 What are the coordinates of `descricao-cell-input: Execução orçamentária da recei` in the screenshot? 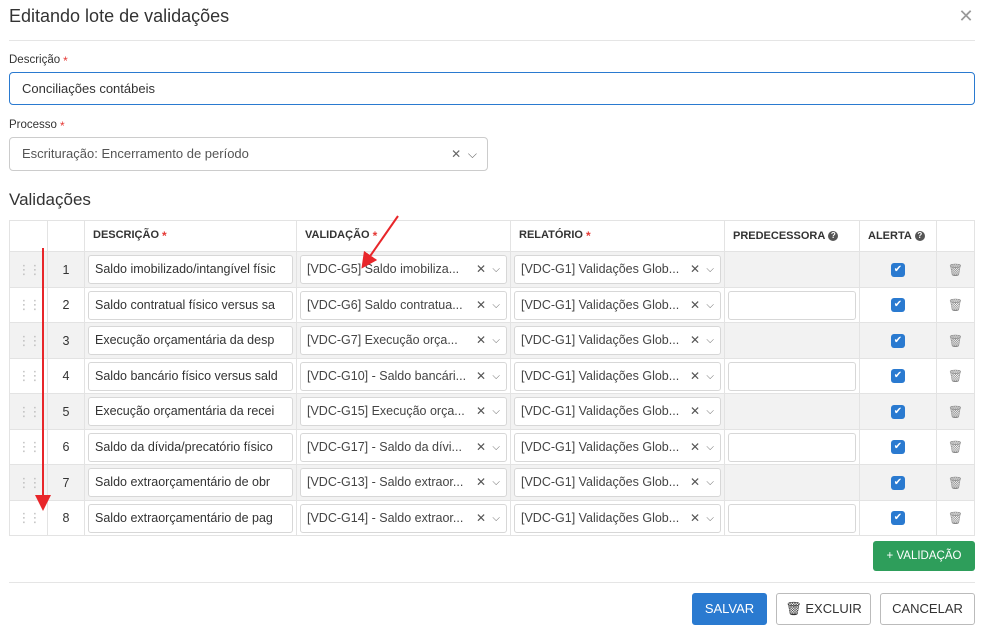 It's located at (190, 411).